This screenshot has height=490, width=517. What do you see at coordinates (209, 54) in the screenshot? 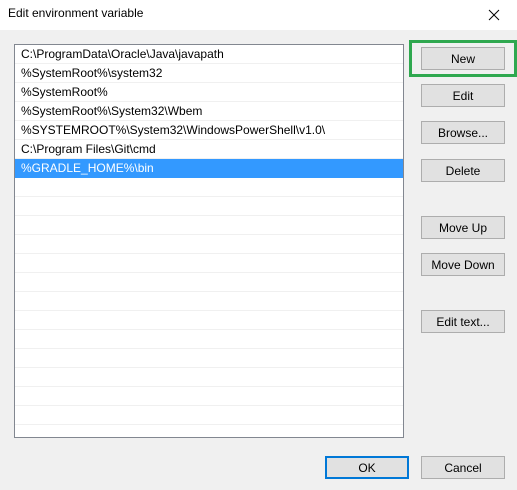
I see `list-item: C:\ProgramData\Oracle\Java\javapath` at bounding box center [209, 54].